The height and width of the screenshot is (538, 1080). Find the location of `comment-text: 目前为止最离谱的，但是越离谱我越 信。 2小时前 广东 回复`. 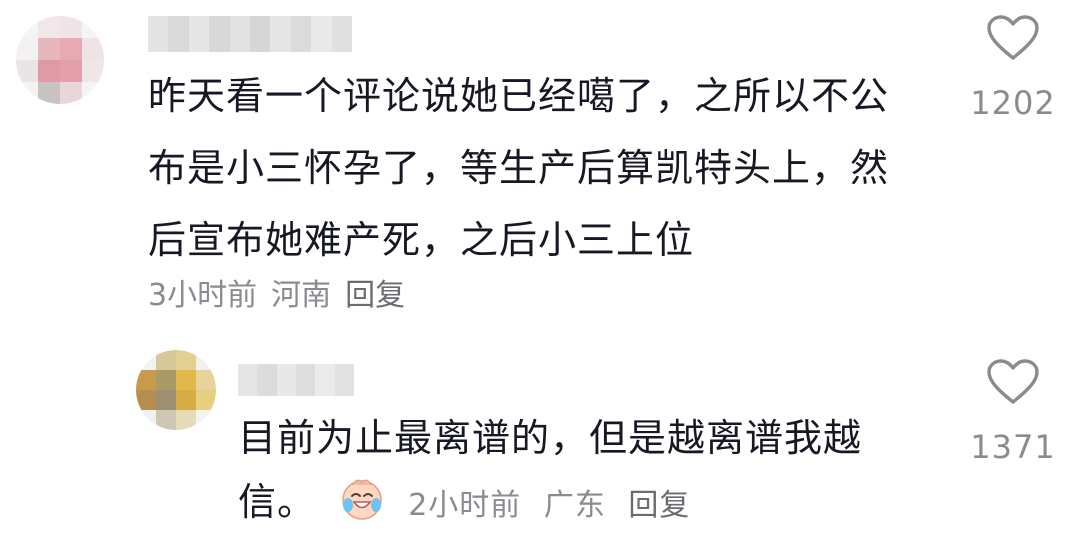

comment-text: 目前为止最离谱的，但是越离谱我越 信。 2小时前 广东 回复 is located at coordinates (550, 472).